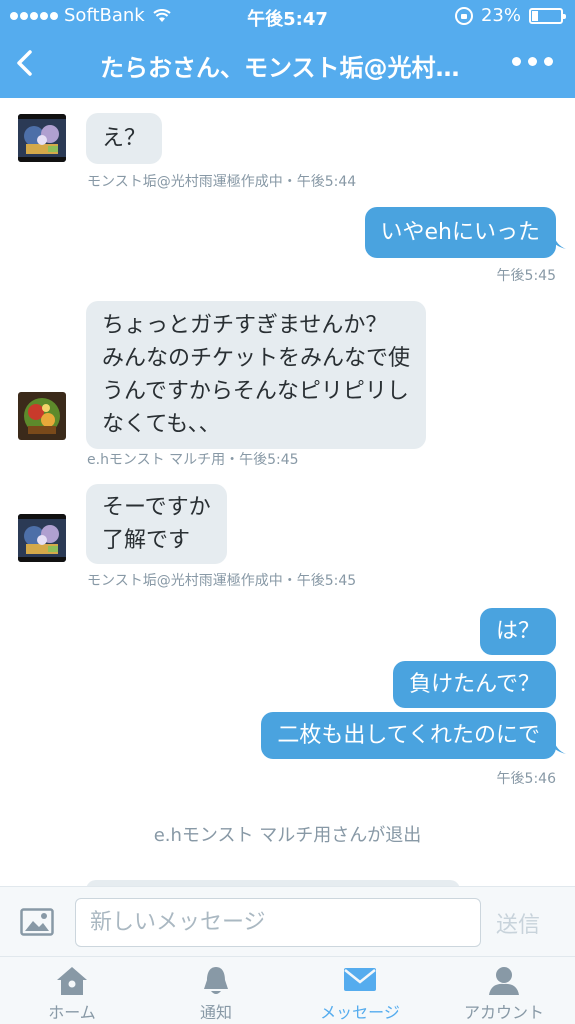 Image resolution: width=575 pixels, height=1024 pixels. I want to click on tab-notifications: 通知, so click(216, 990).